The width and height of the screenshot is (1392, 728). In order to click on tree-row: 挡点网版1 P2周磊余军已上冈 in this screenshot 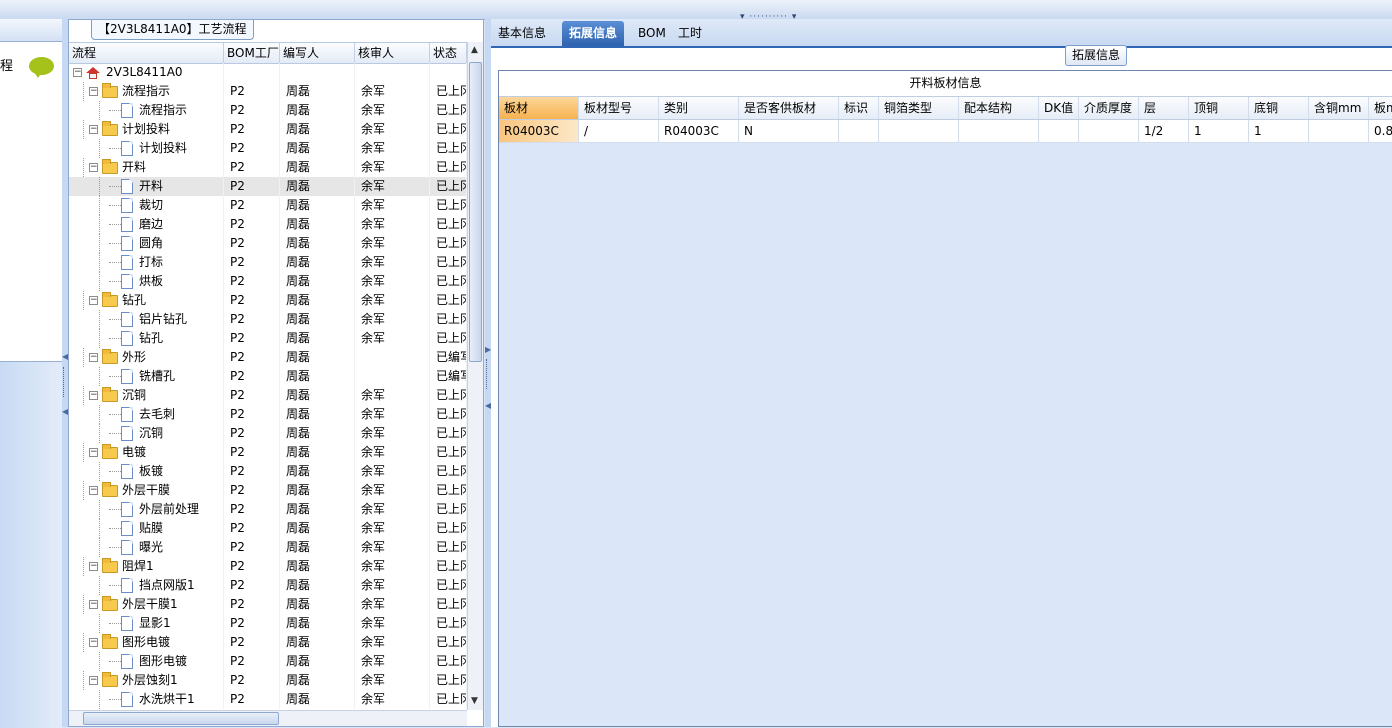, I will do `click(268, 585)`.